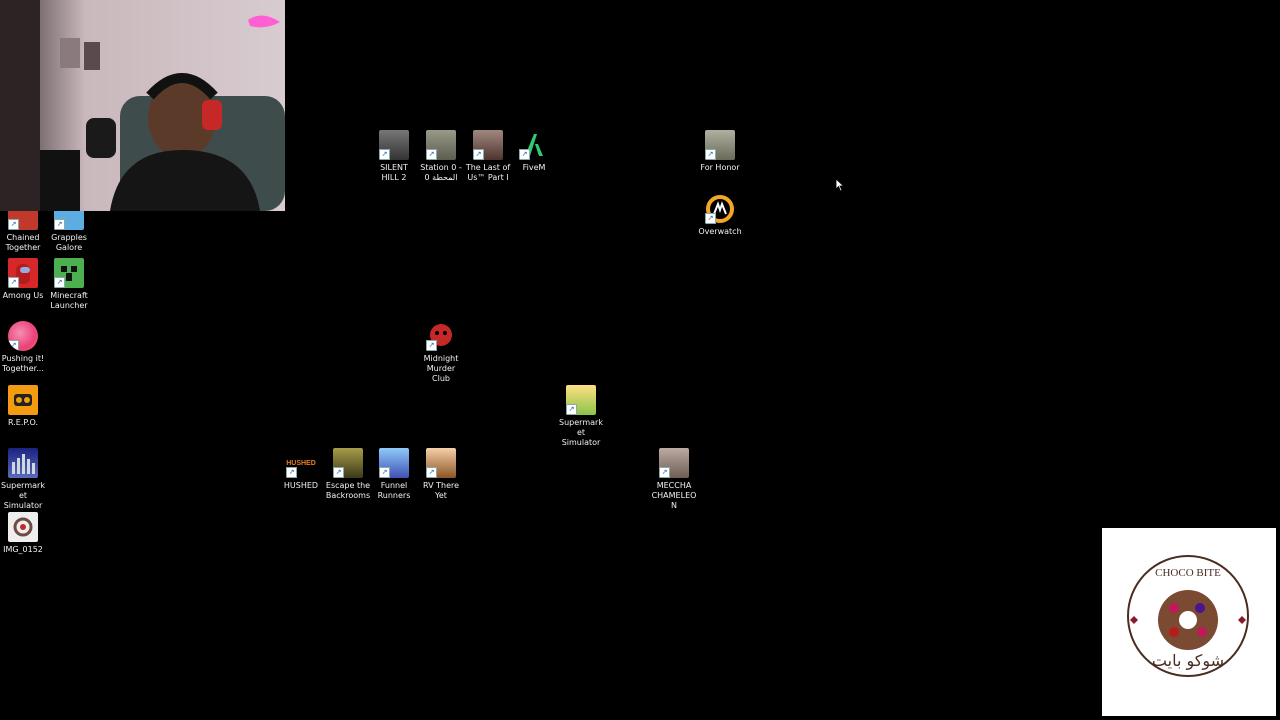 This screenshot has height=720, width=1280. What do you see at coordinates (674, 463) in the screenshot?
I see `meccha-chameleon-icon: ↗` at bounding box center [674, 463].